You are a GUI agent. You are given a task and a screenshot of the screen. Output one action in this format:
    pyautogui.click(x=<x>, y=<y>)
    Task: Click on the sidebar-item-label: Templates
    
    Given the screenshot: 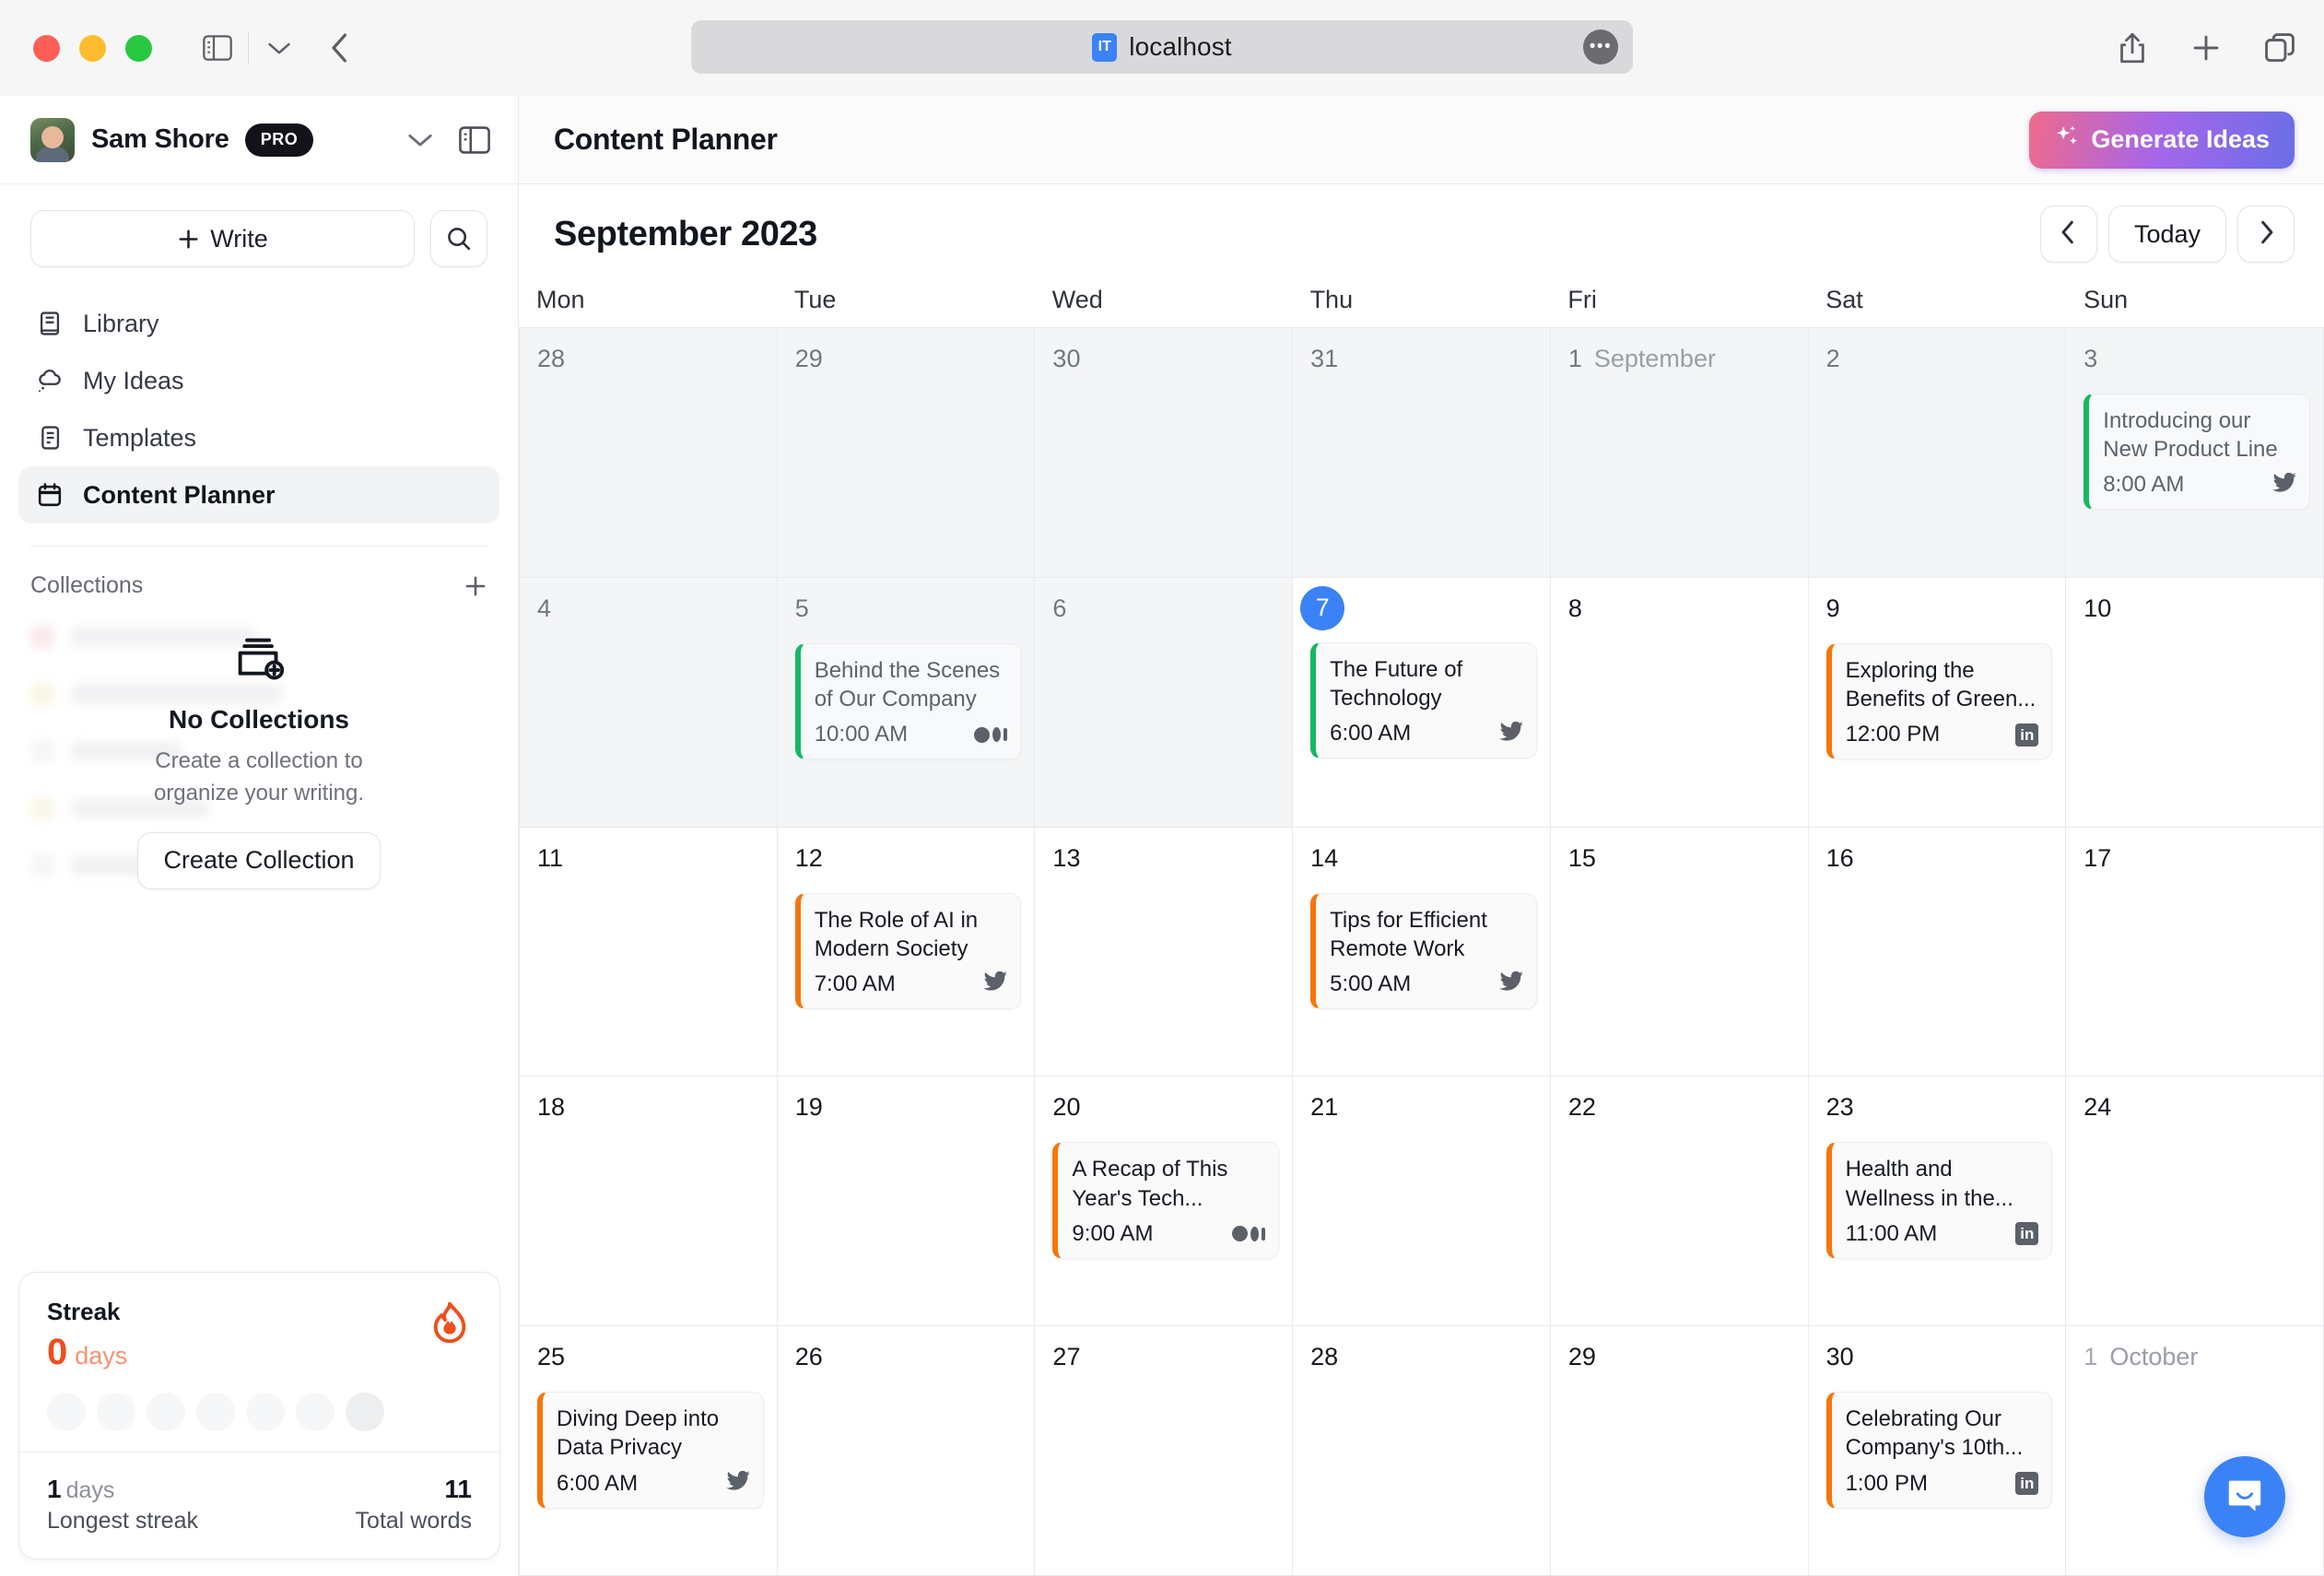 What is the action you would take?
    pyautogui.click(x=140, y=437)
    